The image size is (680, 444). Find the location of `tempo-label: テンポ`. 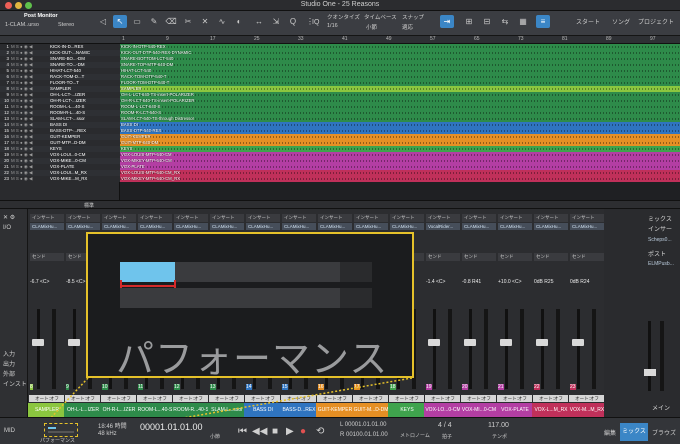

tempo-label: テンポ is located at coordinates (500, 437).